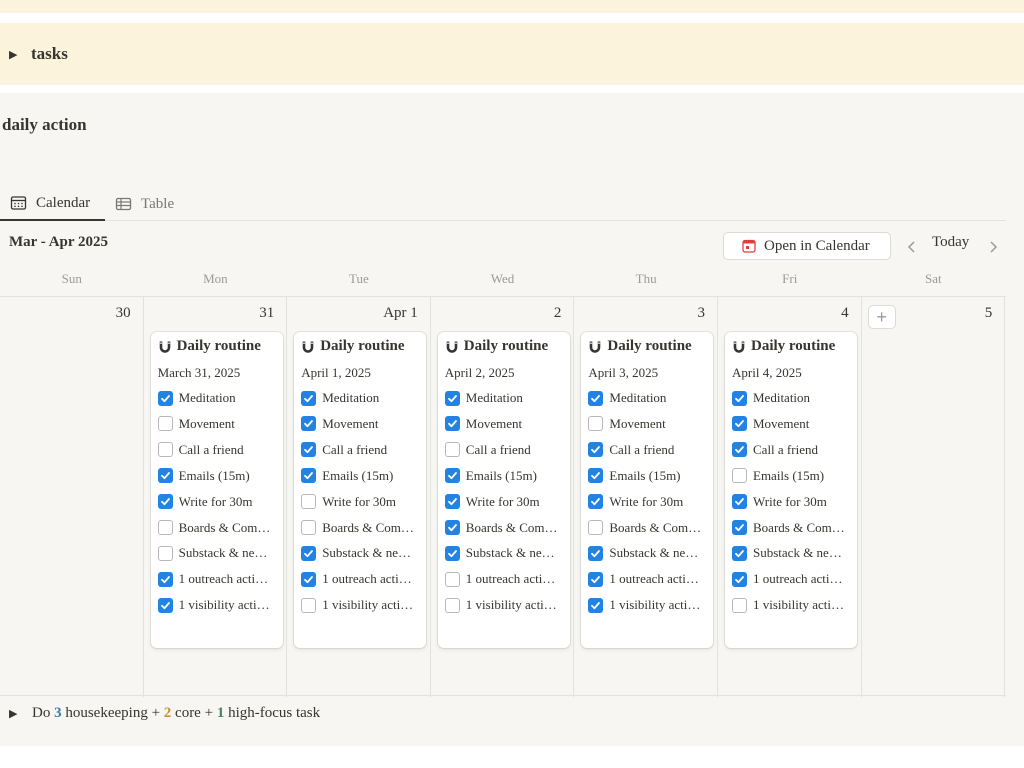  Describe the element at coordinates (934, 497) in the screenshot. I see `day-cell: 5 +` at that location.